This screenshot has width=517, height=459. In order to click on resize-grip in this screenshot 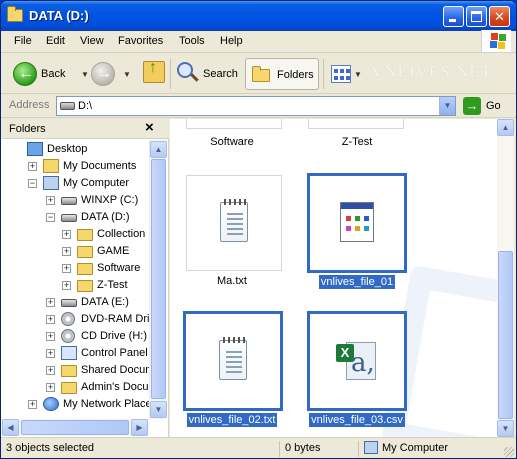, I will do `click(509, 452)`.